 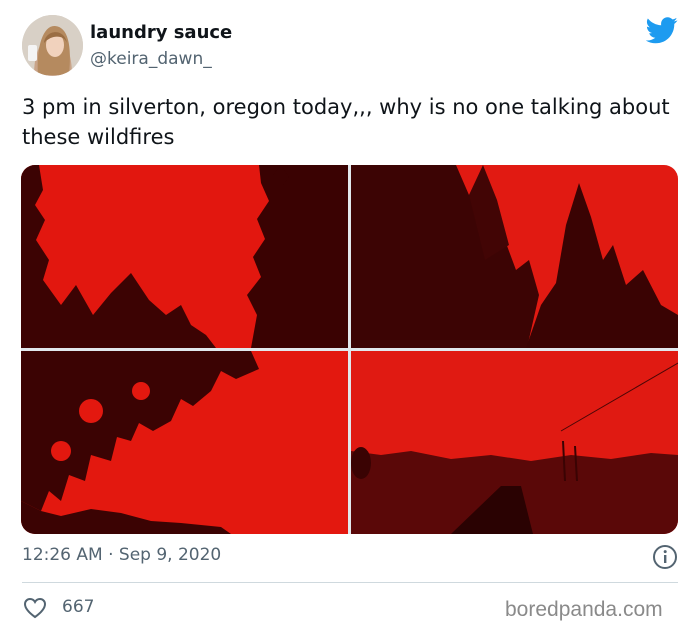 I want to click on source-watermark: boredpanda.com, so click(x=584, y=609).